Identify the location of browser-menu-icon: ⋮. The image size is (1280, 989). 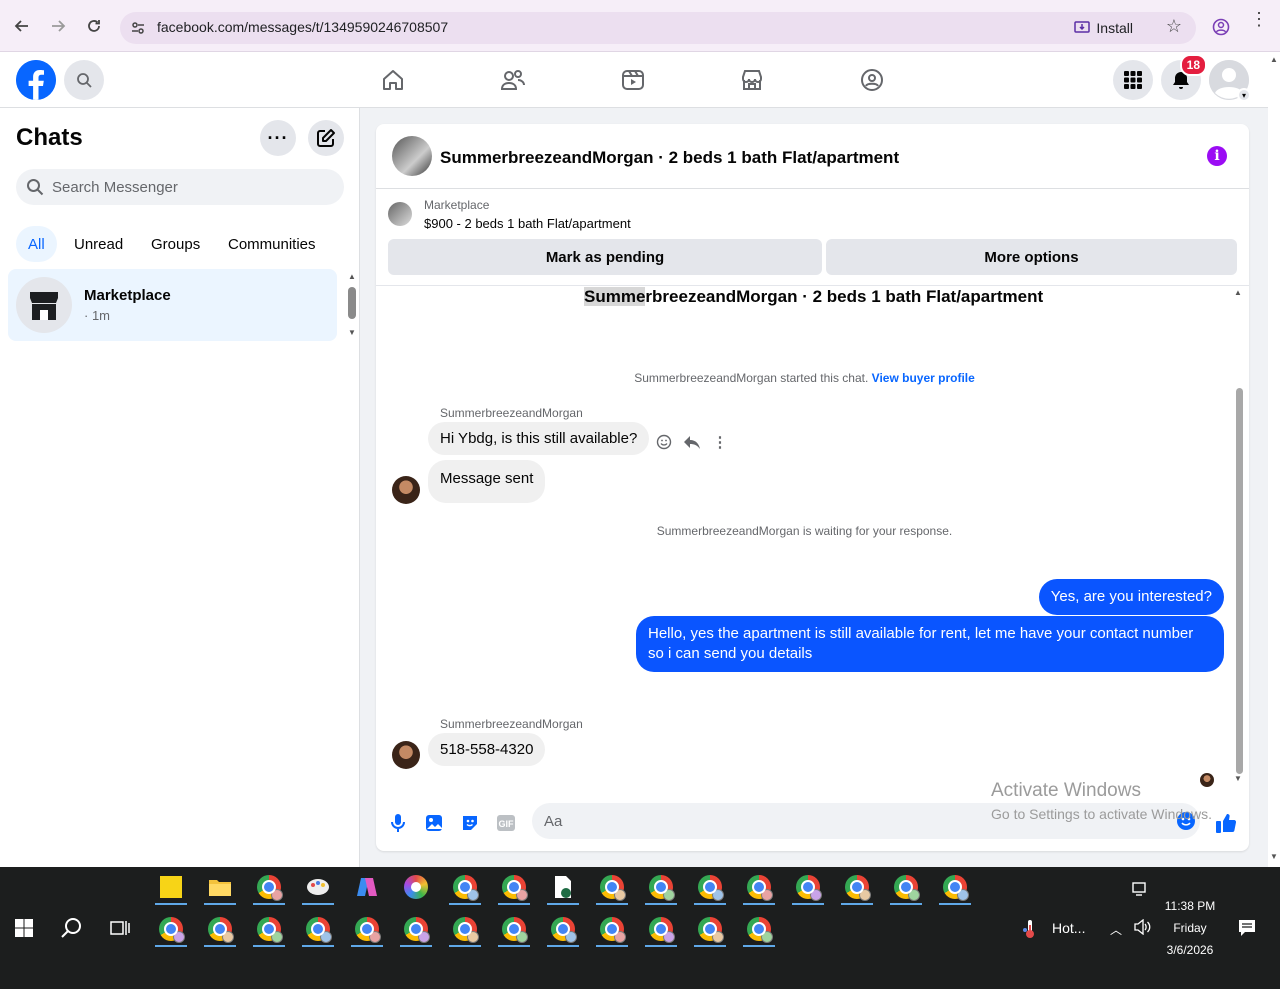
(1259, 19).